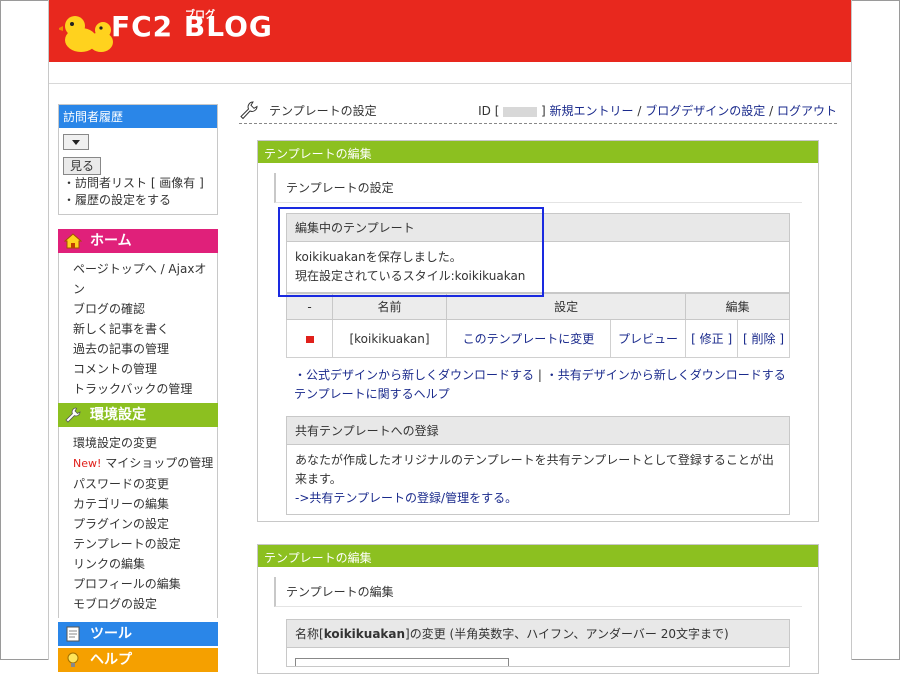 This screenshot has width=900, height=674. What do you see at coordinates (648, 338) in the screenshot?
I see `preview-link: プレビュー` at bounding box center [648, 338].